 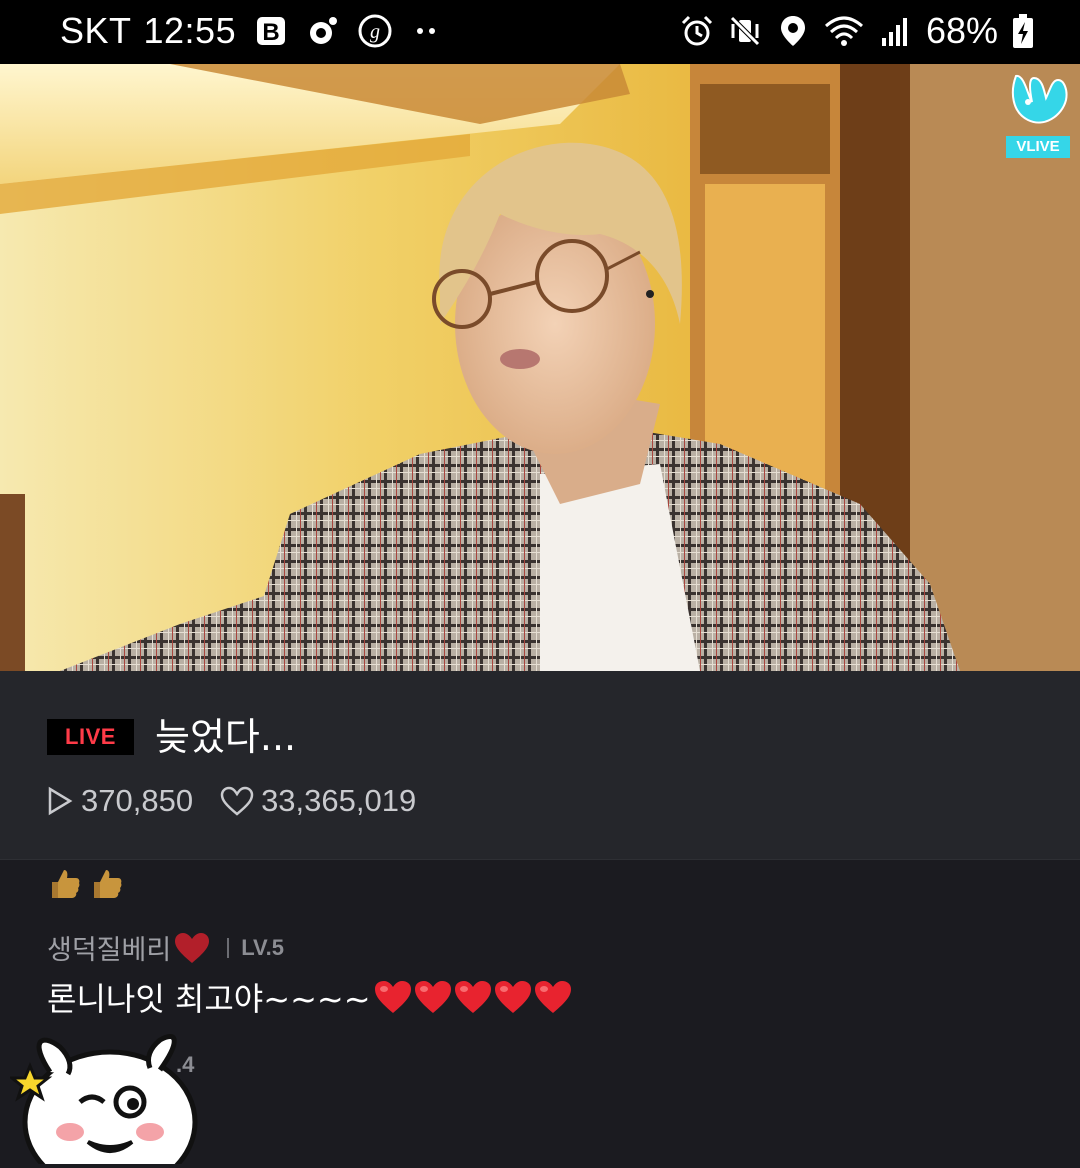 I want to click on record-icon, so click(x=323, y=31).